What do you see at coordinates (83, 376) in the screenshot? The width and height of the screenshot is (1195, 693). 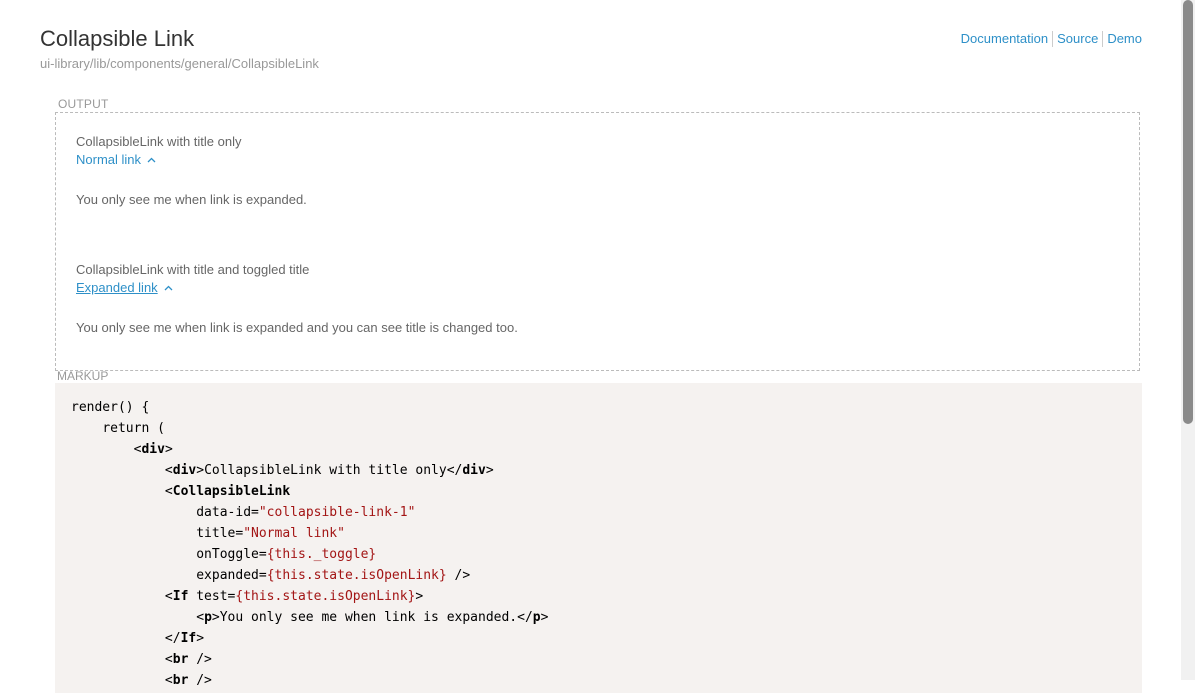 I see `markup-label: MARKUP` at bounding box center [83, 376].